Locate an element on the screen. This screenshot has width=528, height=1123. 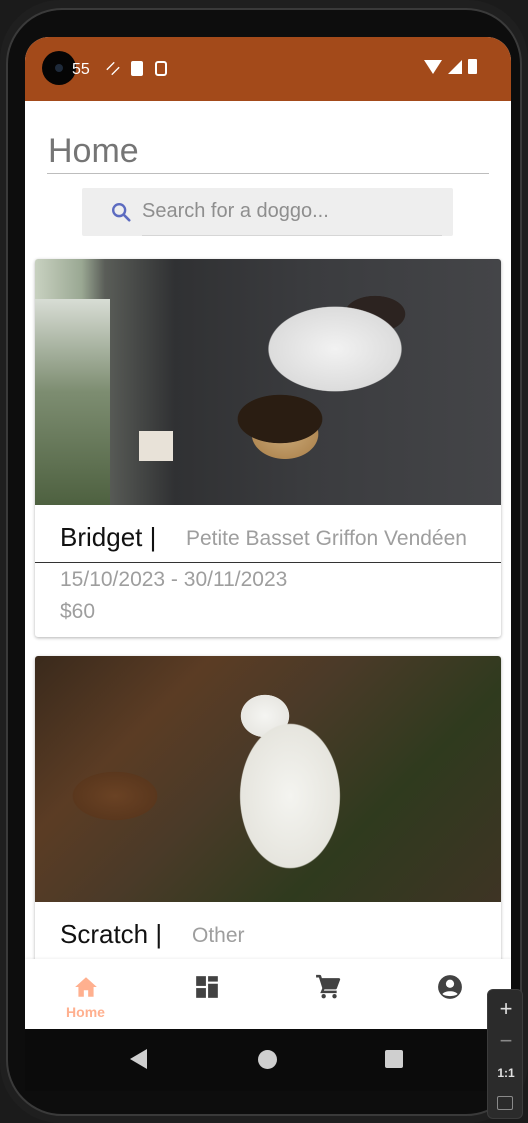
account-icon is located at coordinates (450, 987).